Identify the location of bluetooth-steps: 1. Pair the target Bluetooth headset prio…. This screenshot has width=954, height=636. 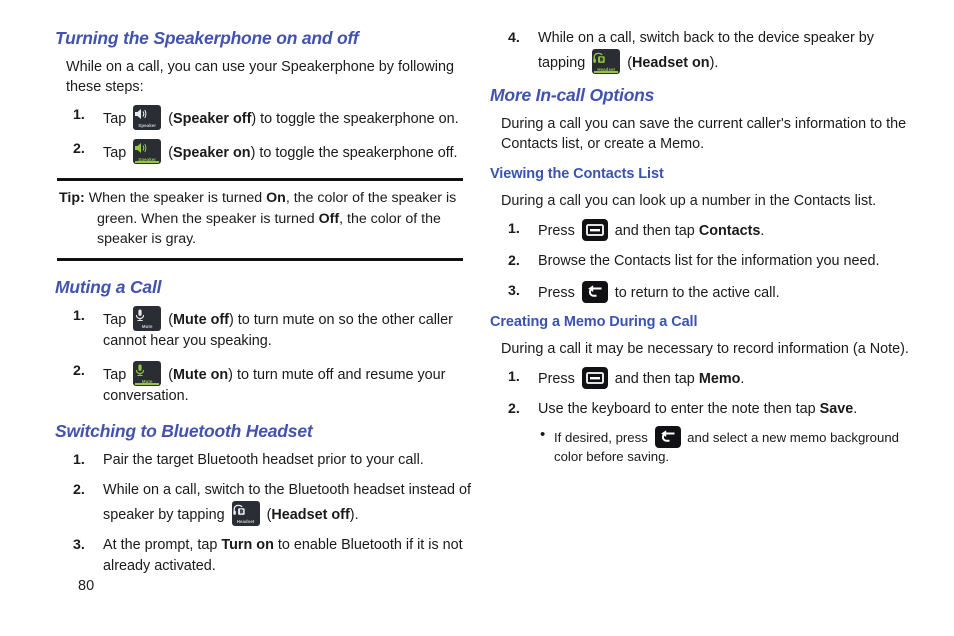
(265, 513).